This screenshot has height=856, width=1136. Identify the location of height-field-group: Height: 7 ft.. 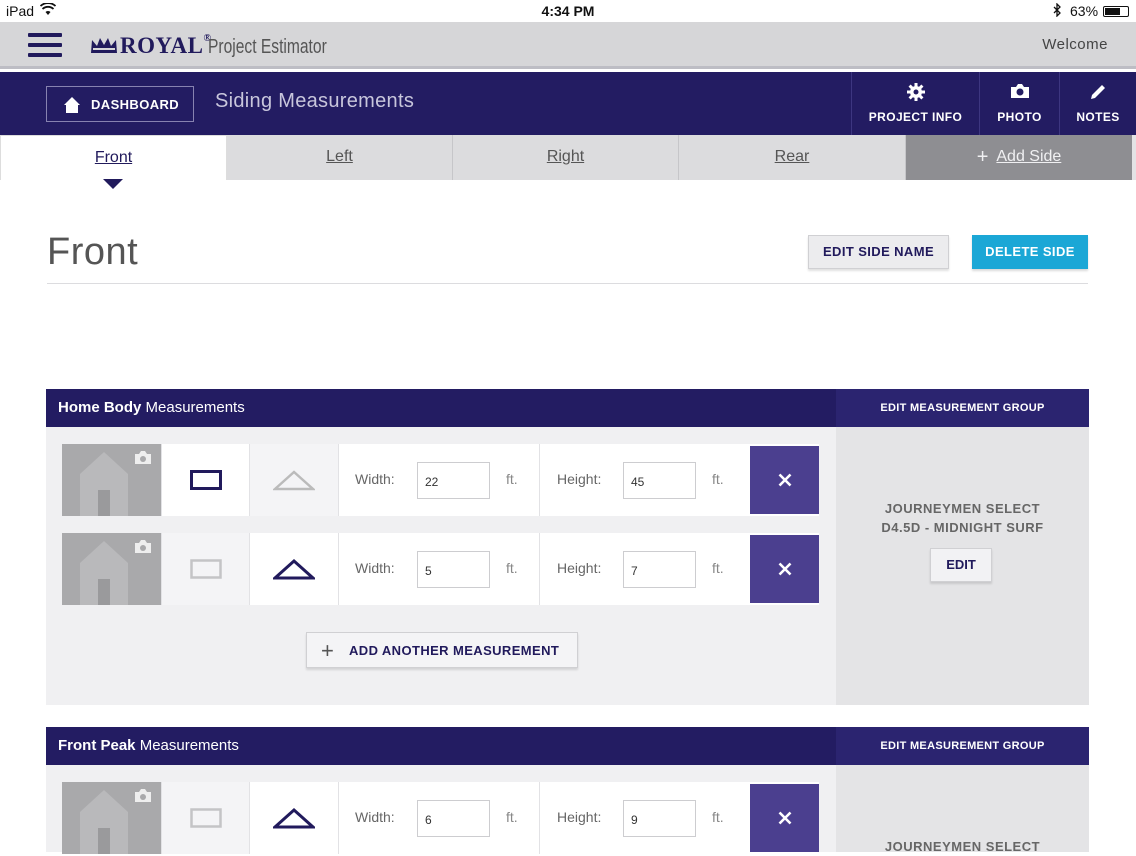
(644, 569).